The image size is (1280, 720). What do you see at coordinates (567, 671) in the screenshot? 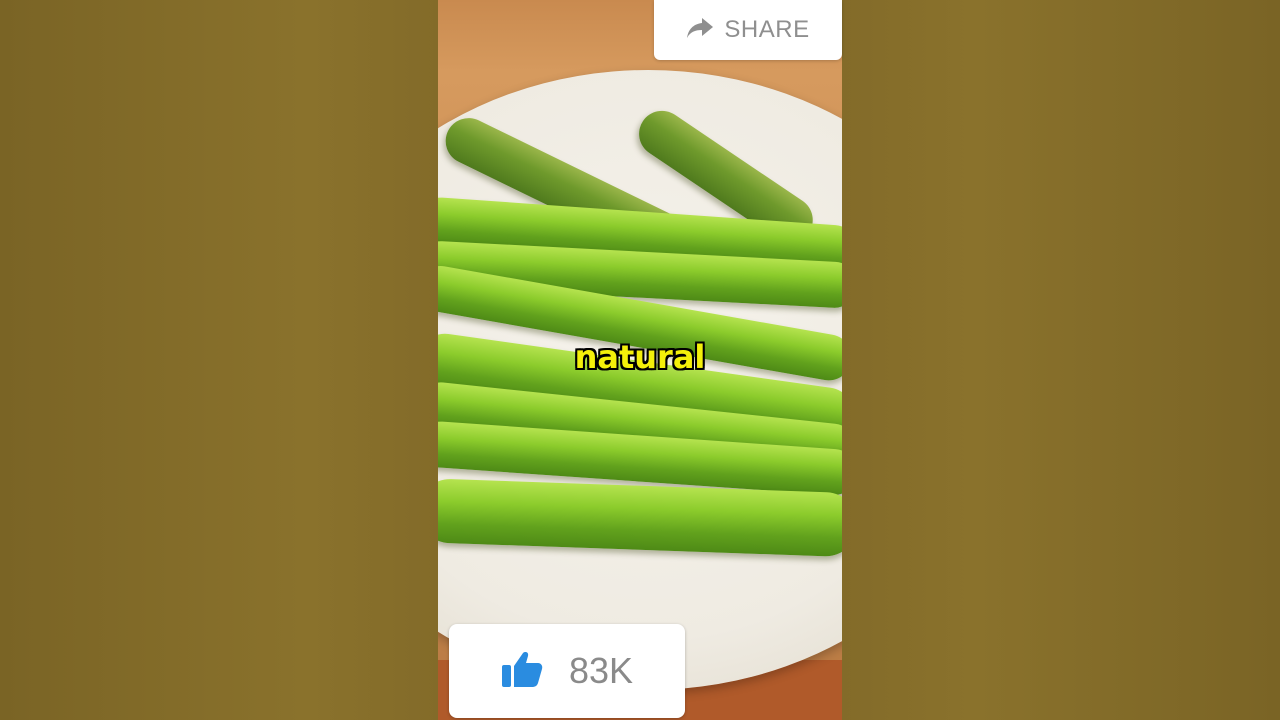
I see `like-button: 83K` at bounding box center [567, 671].